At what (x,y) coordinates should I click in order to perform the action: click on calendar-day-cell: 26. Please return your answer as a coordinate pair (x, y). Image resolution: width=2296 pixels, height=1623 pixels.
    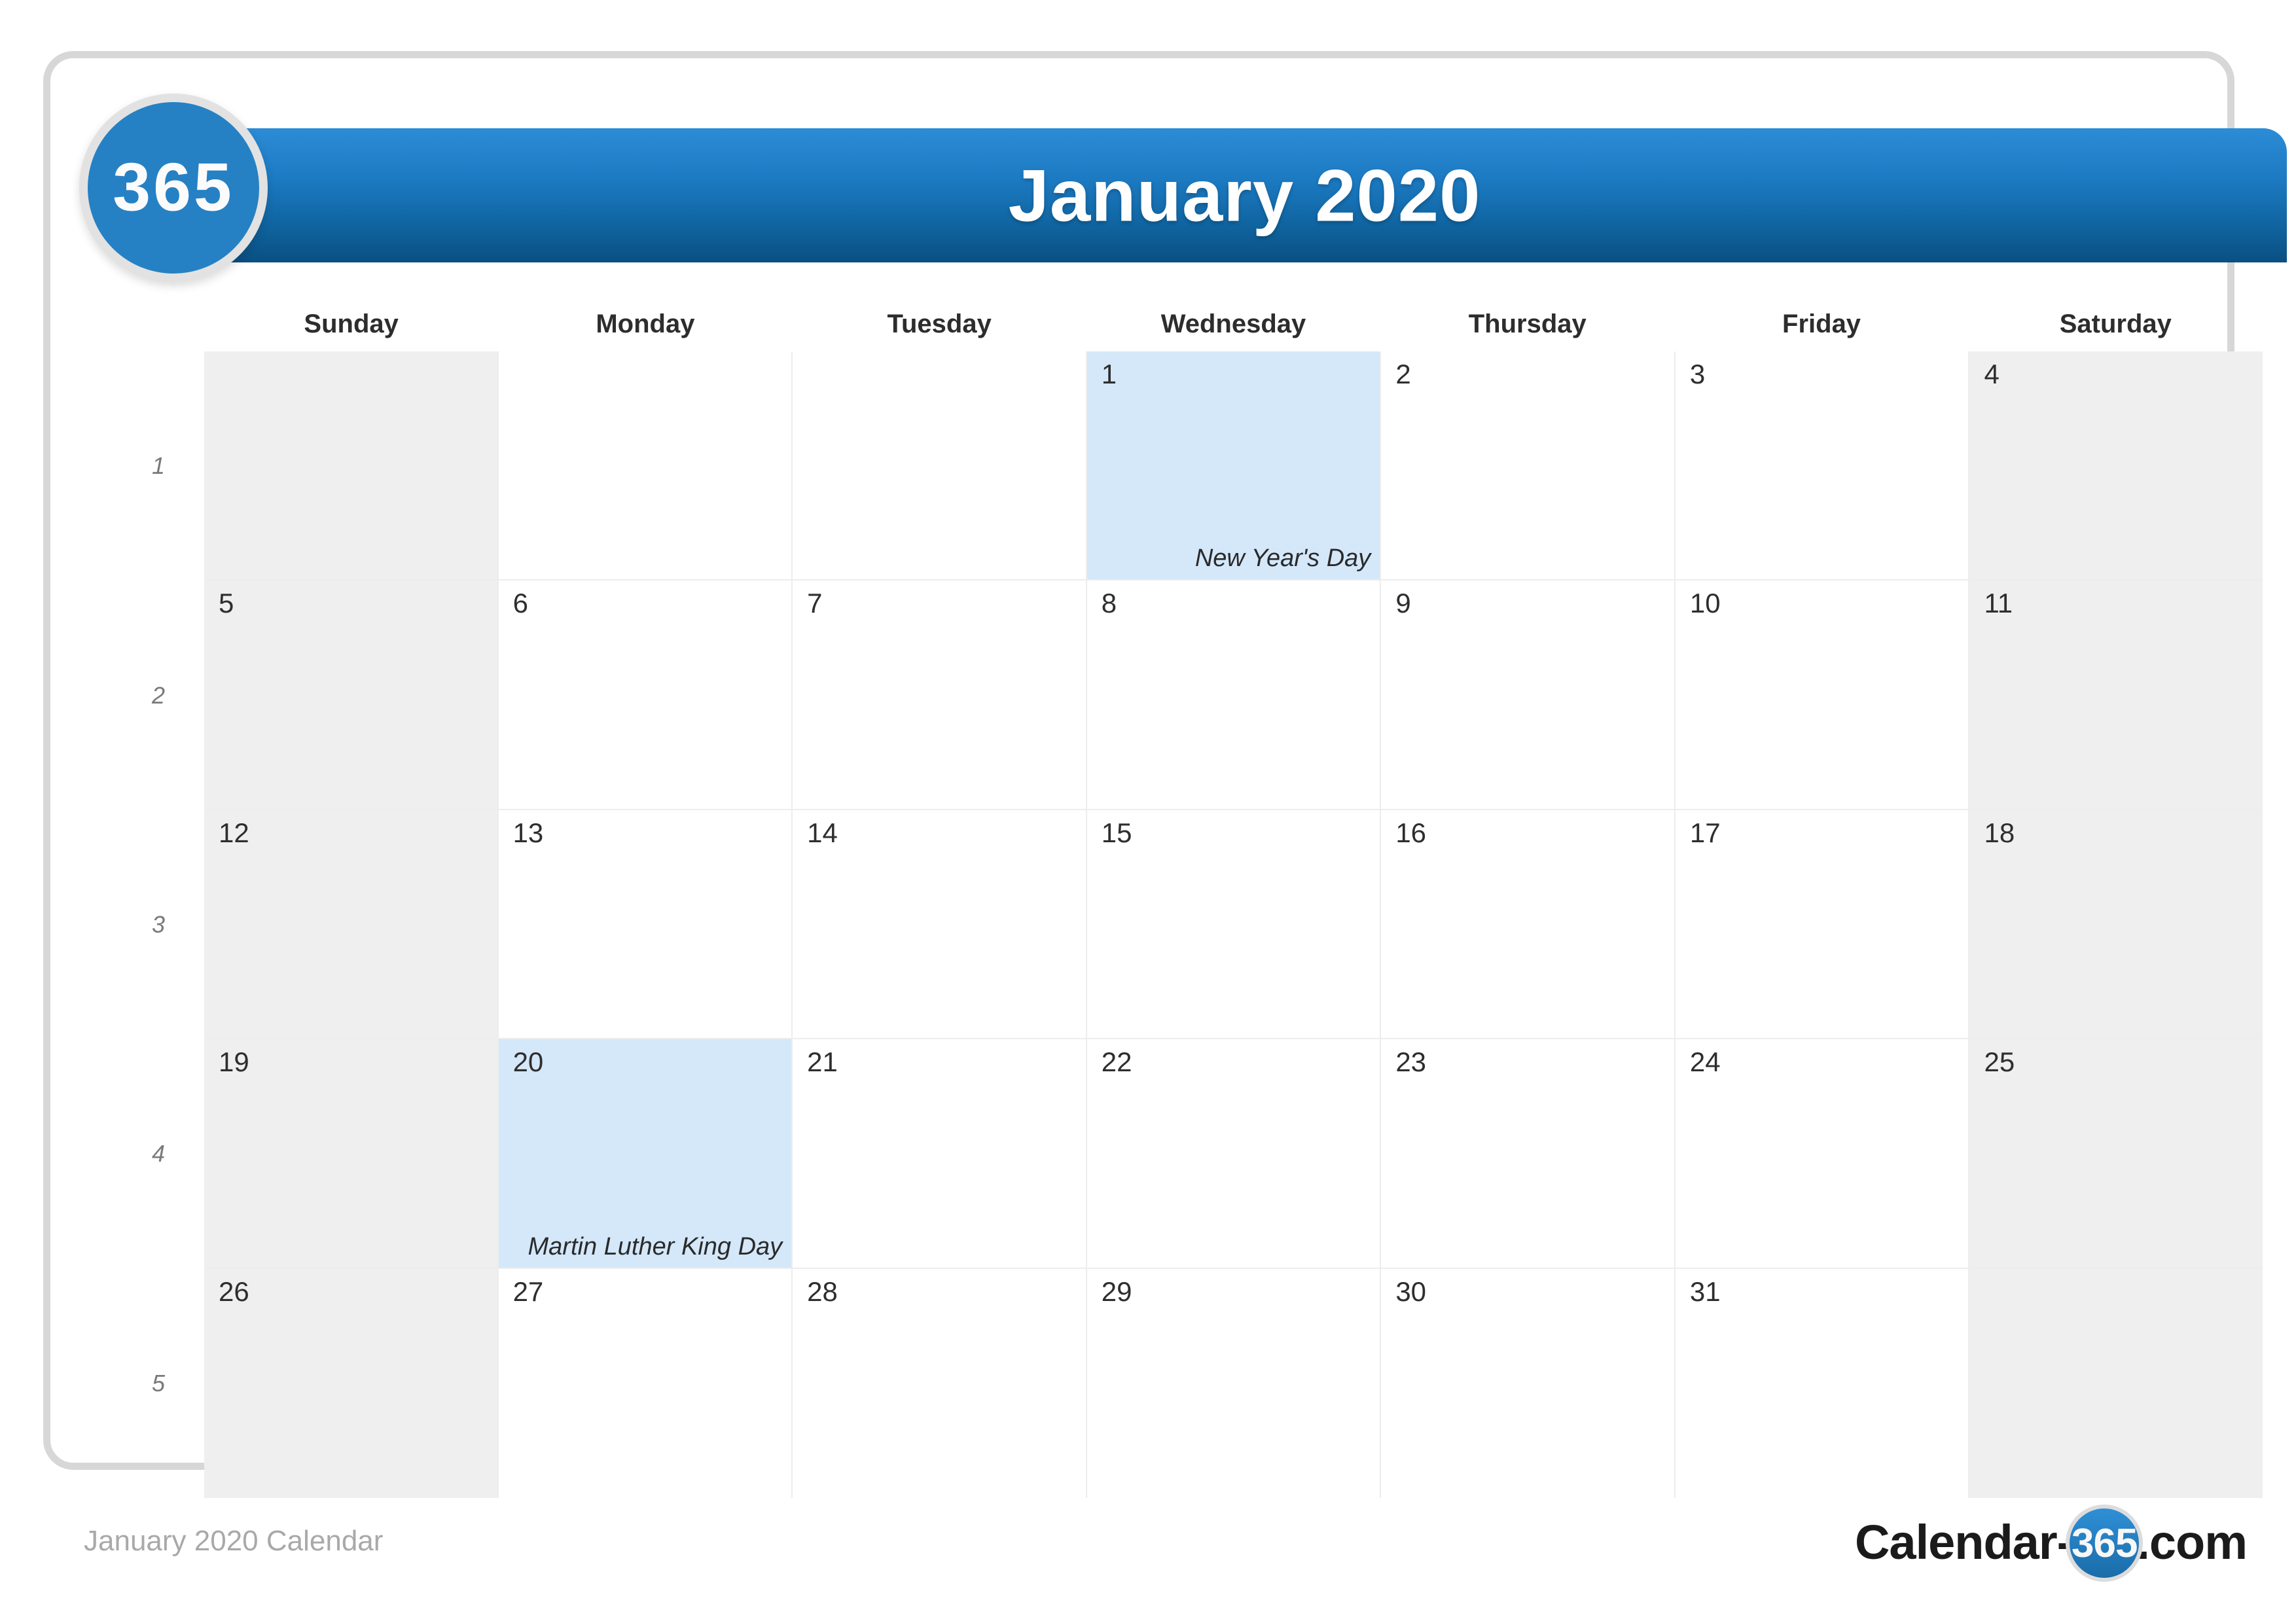
    Looking at the image, I should click on (351, 1383).